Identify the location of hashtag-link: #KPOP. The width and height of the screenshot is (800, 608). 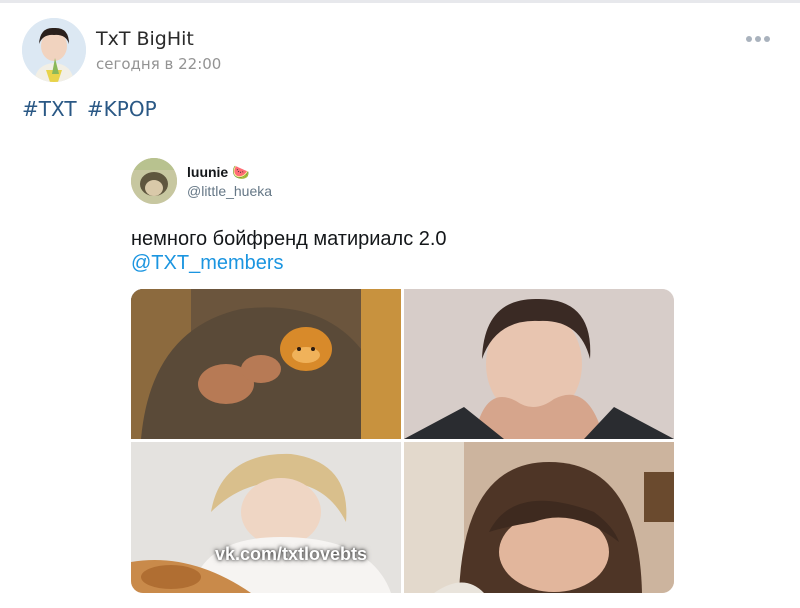
(122, 109).